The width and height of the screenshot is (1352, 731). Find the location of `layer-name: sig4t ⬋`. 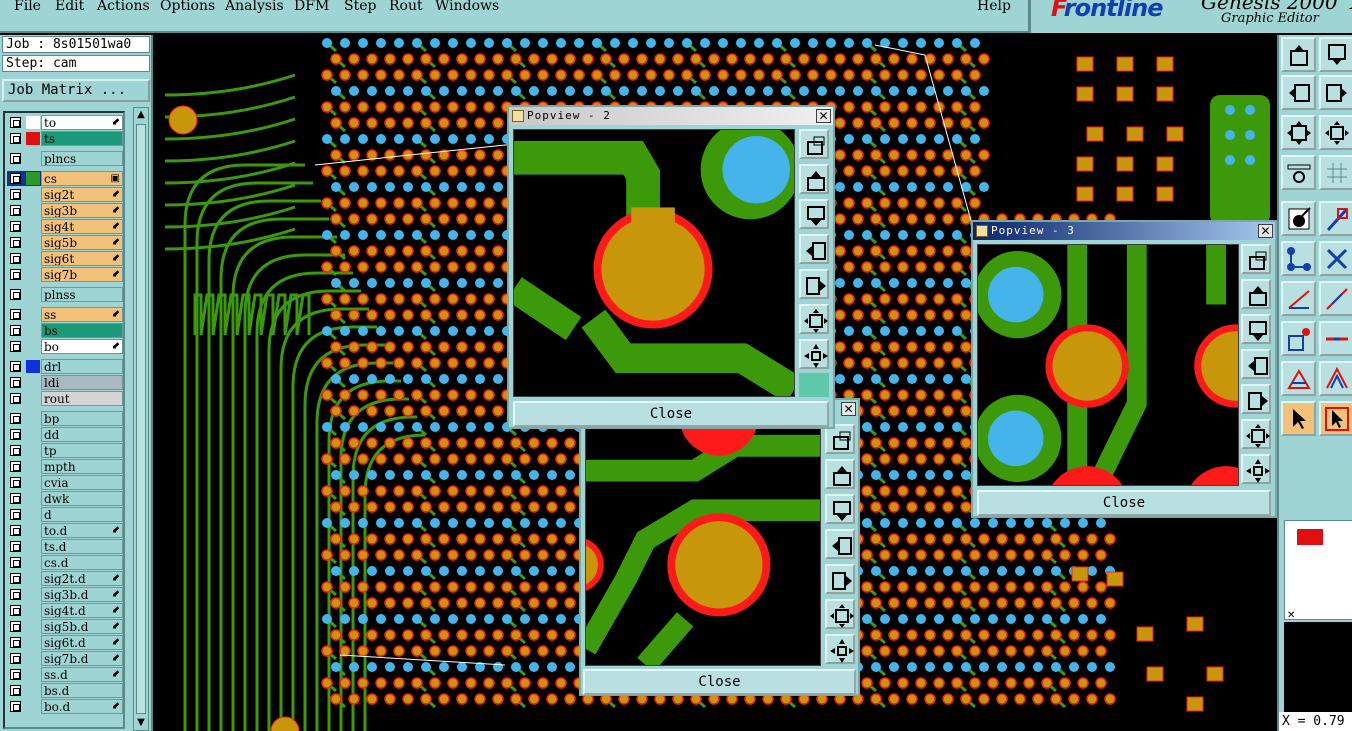

layer-name: sig4t ⬋ is located at coordinates (82, 226).